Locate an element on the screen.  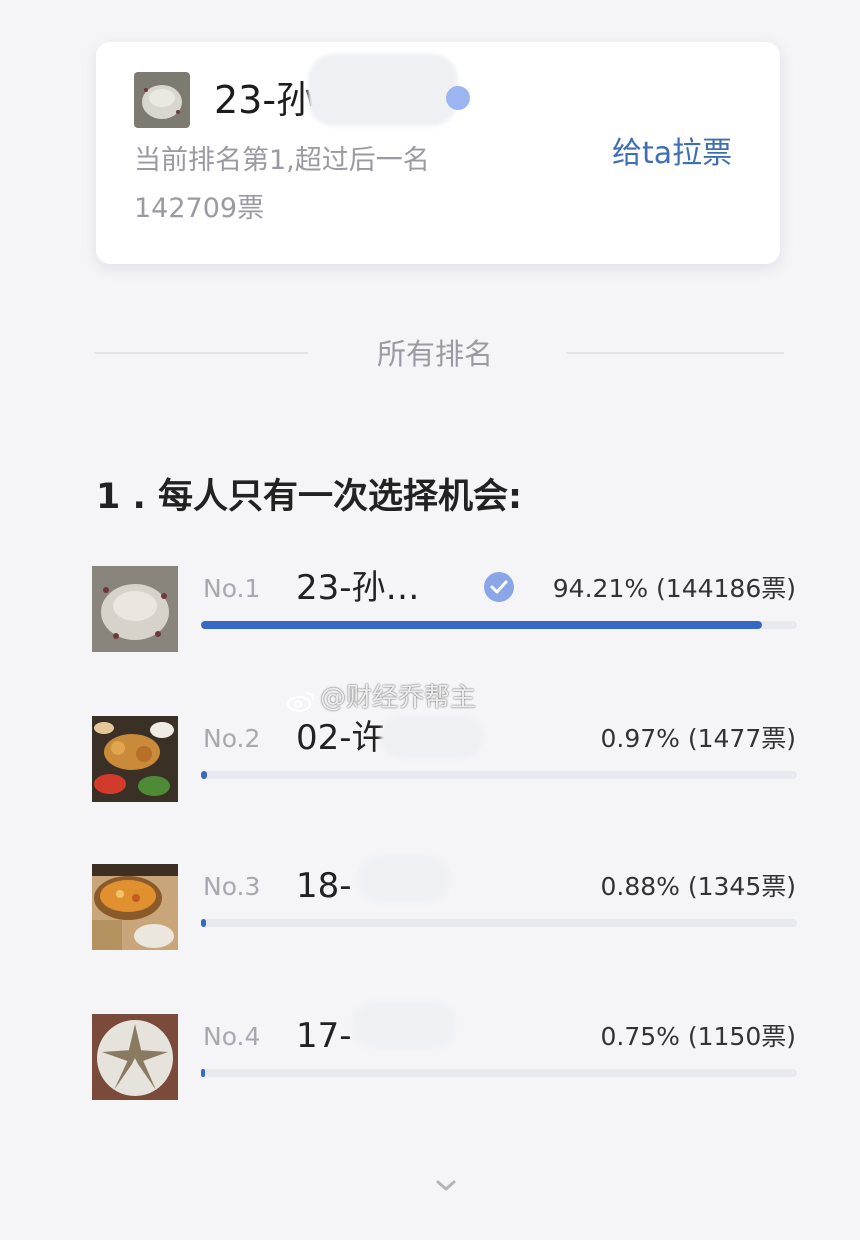
watermark: @财经乔帮主 is located at coordinates (381, 698).